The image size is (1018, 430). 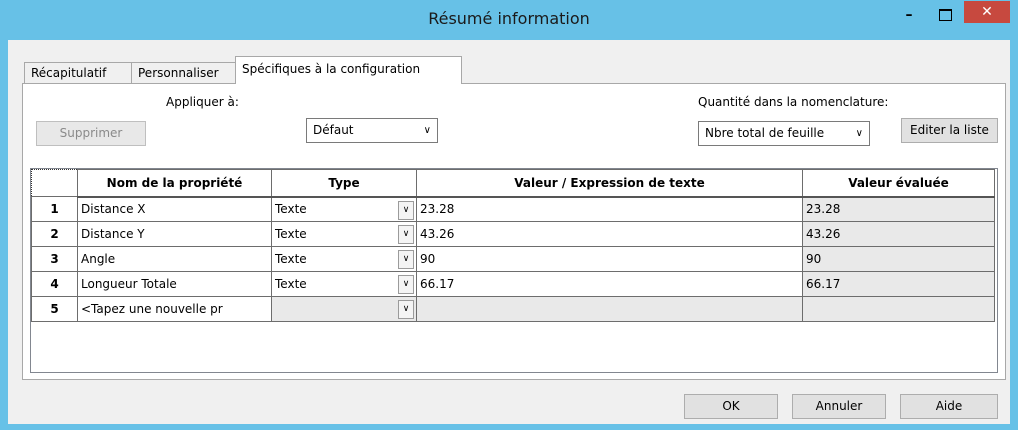 I want to click on row-number: 1, so click(x=54, y=209).